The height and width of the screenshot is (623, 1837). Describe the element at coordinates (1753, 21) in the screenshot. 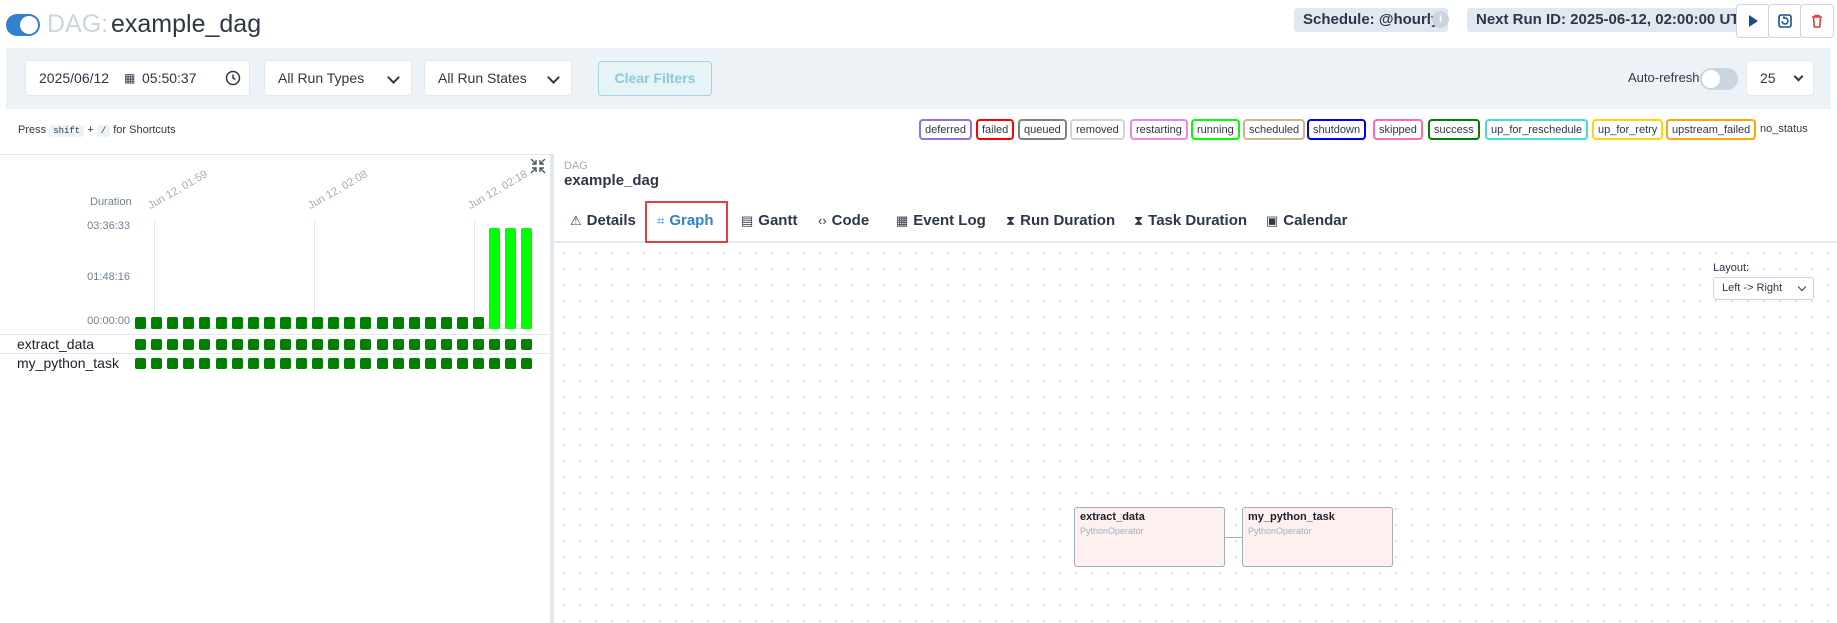

I see `trigger-dag-button` at that location.